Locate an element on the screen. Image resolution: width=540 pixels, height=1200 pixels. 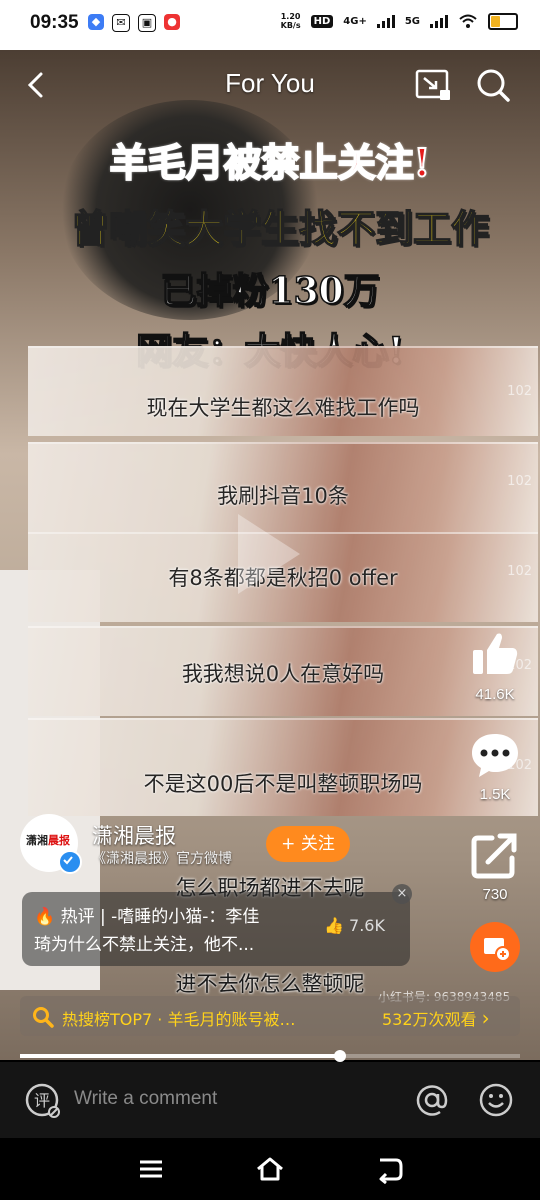
video-progress-bar is located at coordinates (270, 1056).